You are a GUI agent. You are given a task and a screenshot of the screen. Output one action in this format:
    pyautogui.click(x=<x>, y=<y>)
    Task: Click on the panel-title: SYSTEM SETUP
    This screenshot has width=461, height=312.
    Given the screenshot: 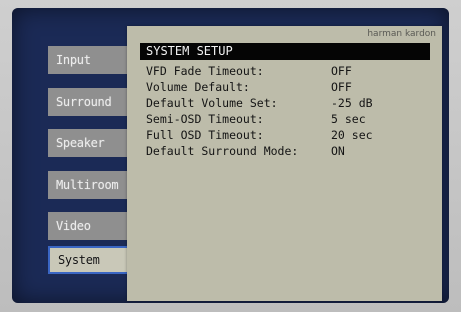 What is the action you would take?
    pyautogui.click(x=285, y=51)
    